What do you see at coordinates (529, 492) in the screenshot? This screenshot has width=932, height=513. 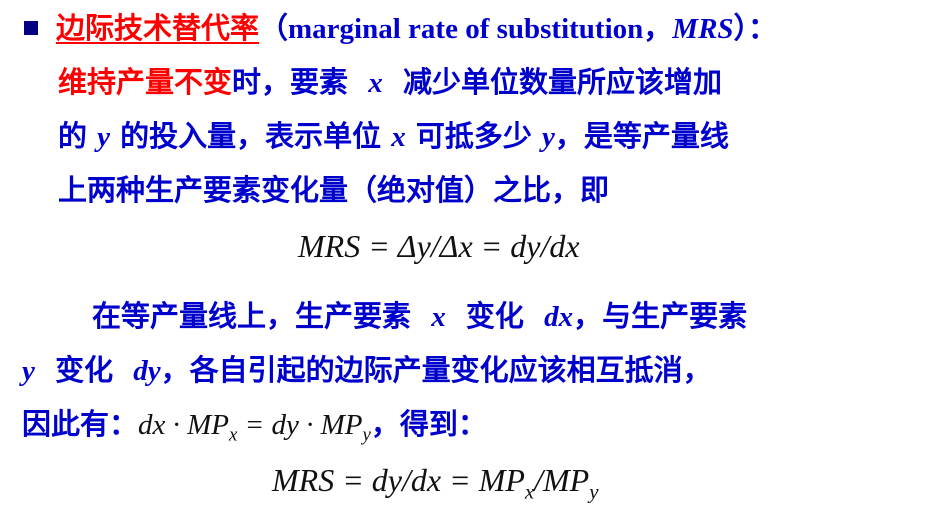 I see `subscript-x: x` at bounding box center [529, 492].